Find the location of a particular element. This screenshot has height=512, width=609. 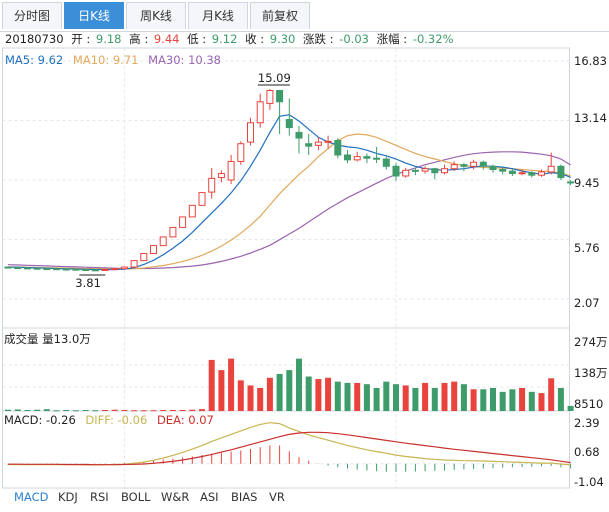

price-tick-4: 2.07 is located at coordinates (587, 303).